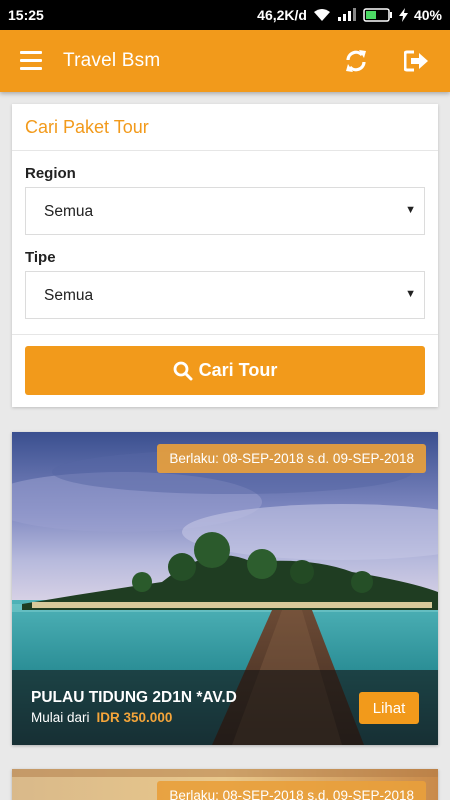 The image size is (450, 800). Describe the element at coordinates (225, 127) in the screenshot. I see `search-card-title: Cari Paket Tour` at that location.